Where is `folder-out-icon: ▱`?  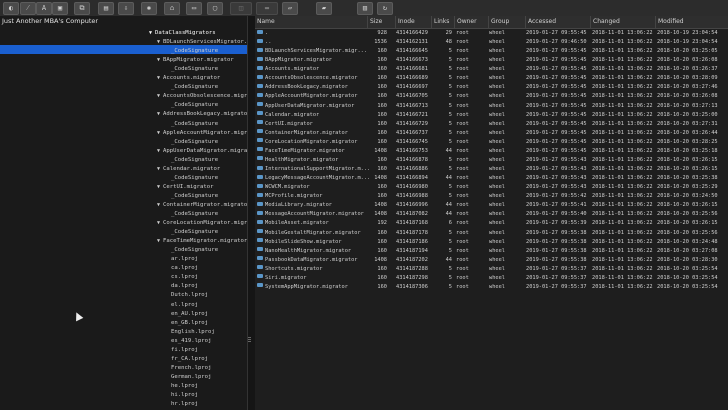 folder-out-icon: ▱ is located at coordinates (290, 8).